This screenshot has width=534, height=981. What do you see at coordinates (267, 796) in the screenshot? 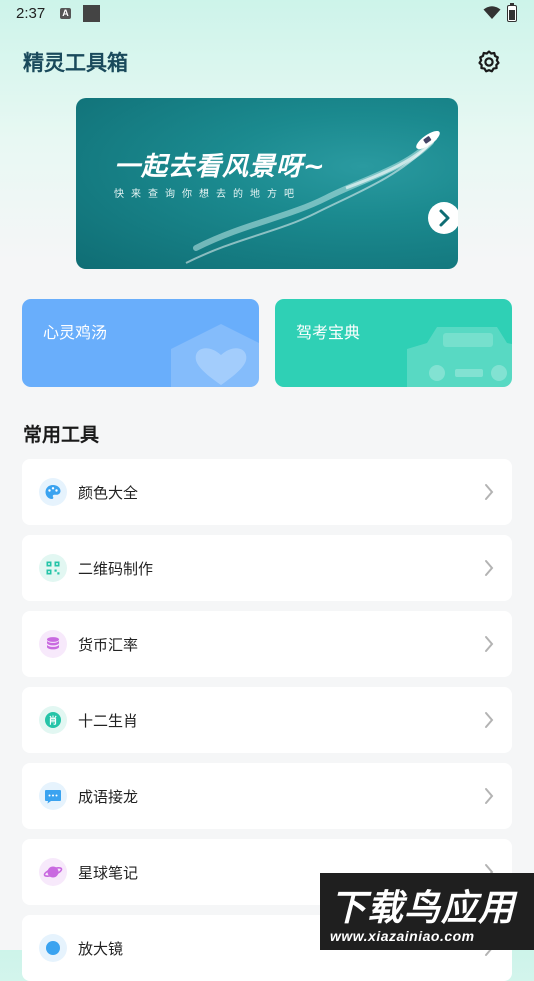
I see `tool-item-idioms: 成语接龙` at bounding box center [267, 796].